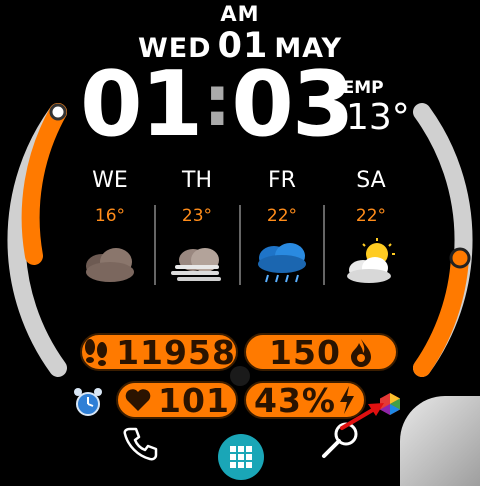 This screenshot has height=486, width=480. Describe the element at coordinates (371, 229) in the screenshot. I see `forecast-day-4: SA 22°` at that location.